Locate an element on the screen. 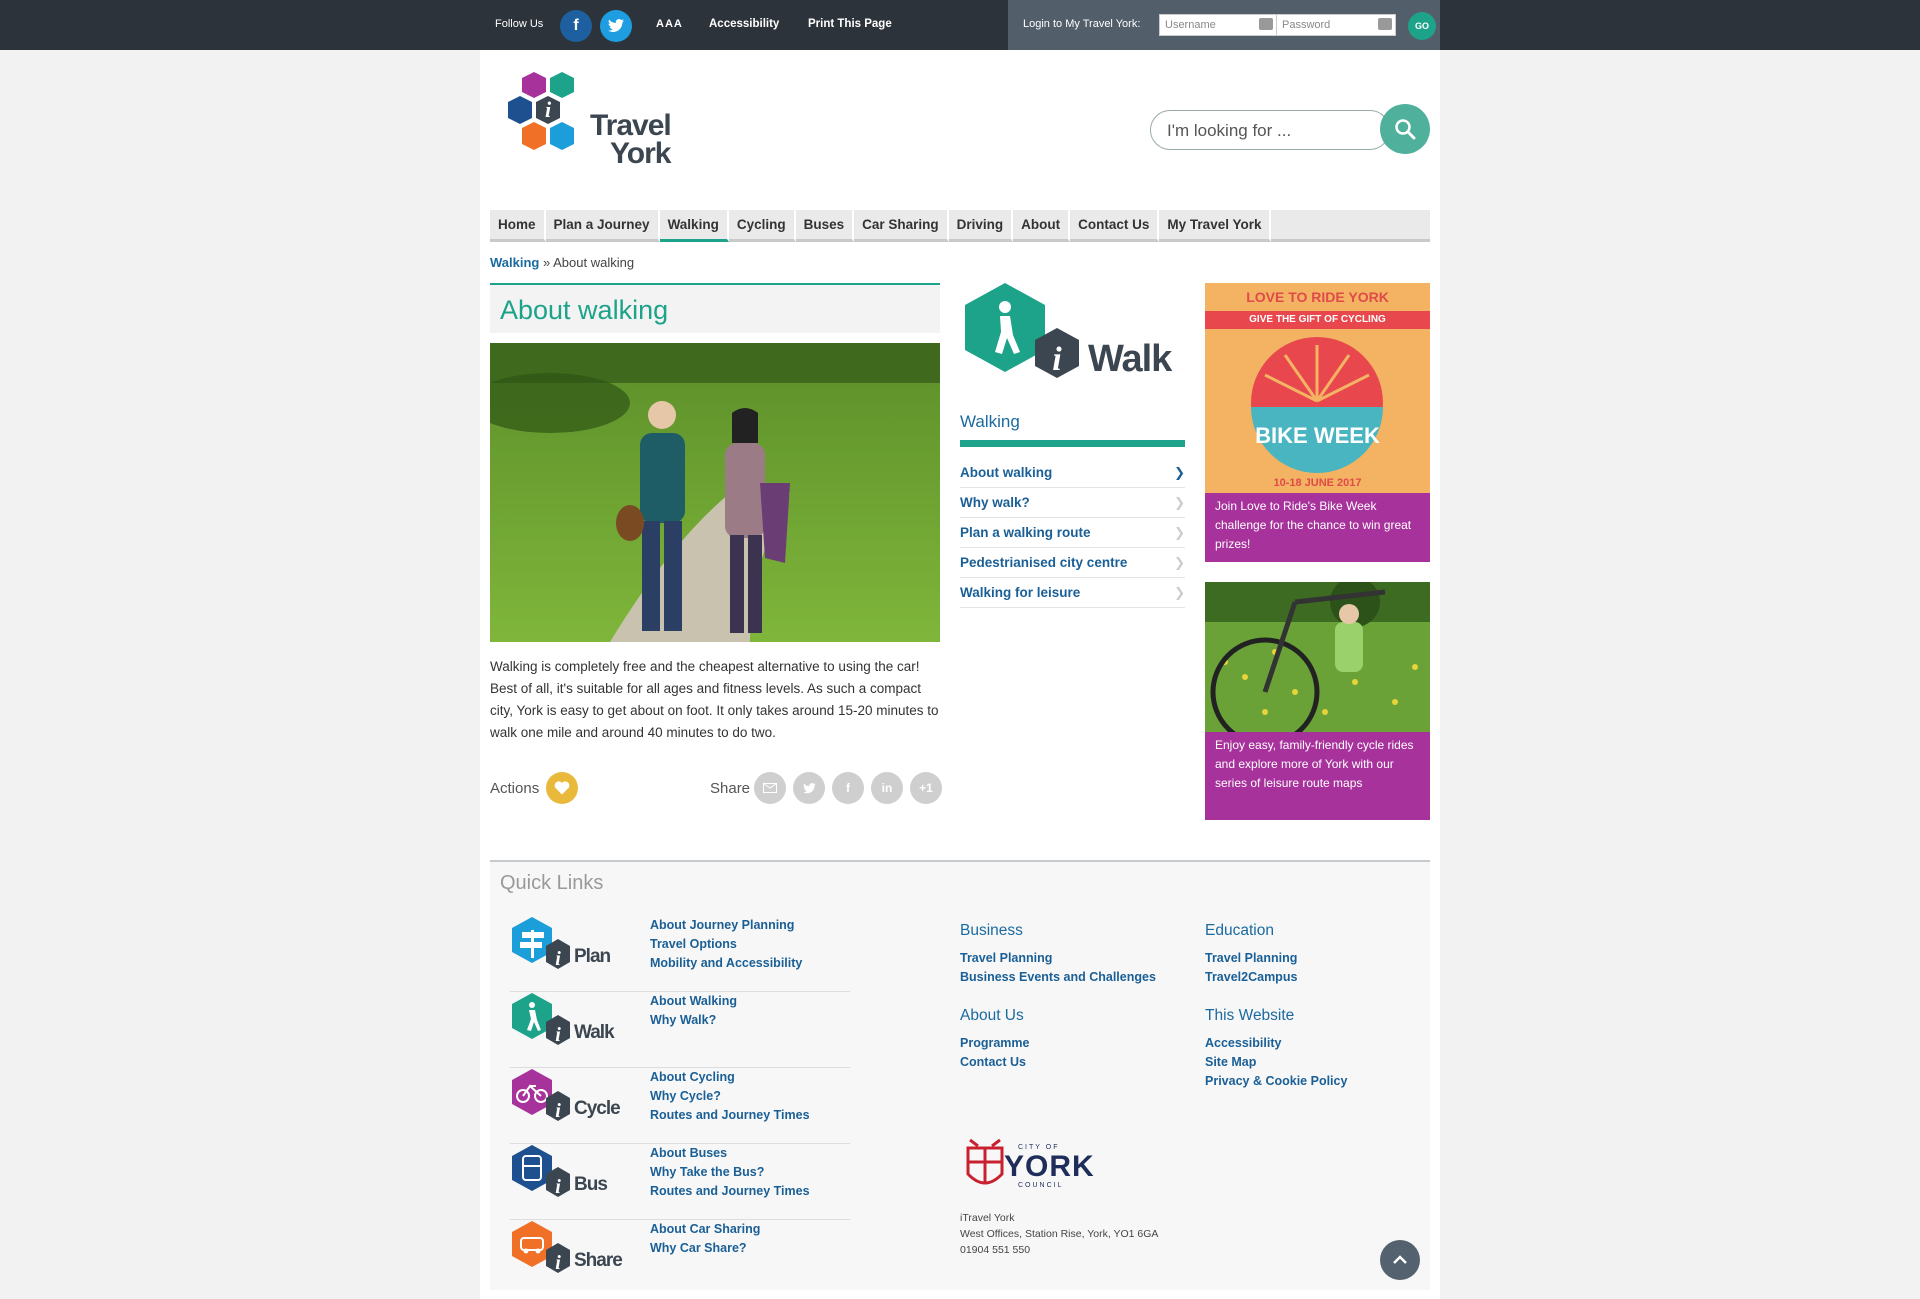  footer-contact-us-link: Contact Us is located at coordinates (994, 1062).